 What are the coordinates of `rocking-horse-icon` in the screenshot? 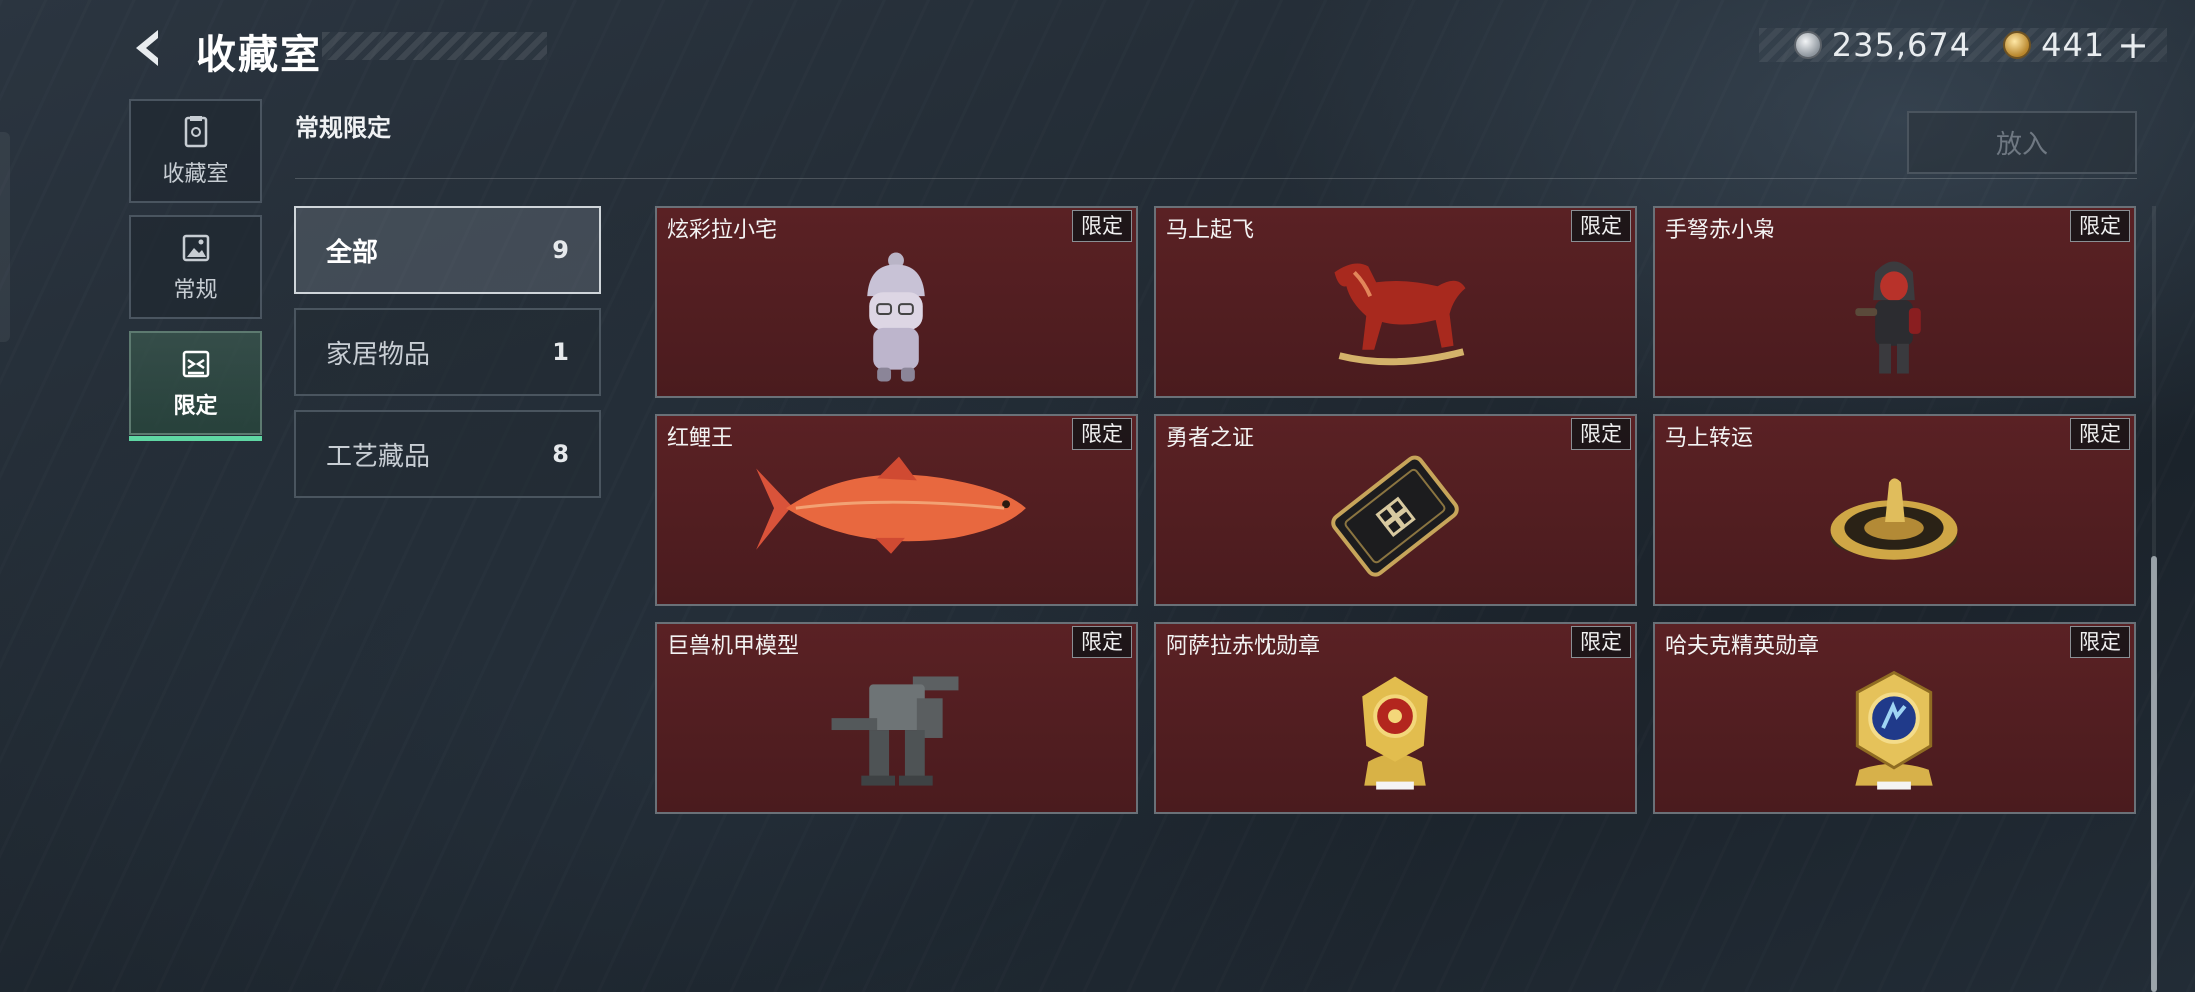 It's located at (1400, 314).